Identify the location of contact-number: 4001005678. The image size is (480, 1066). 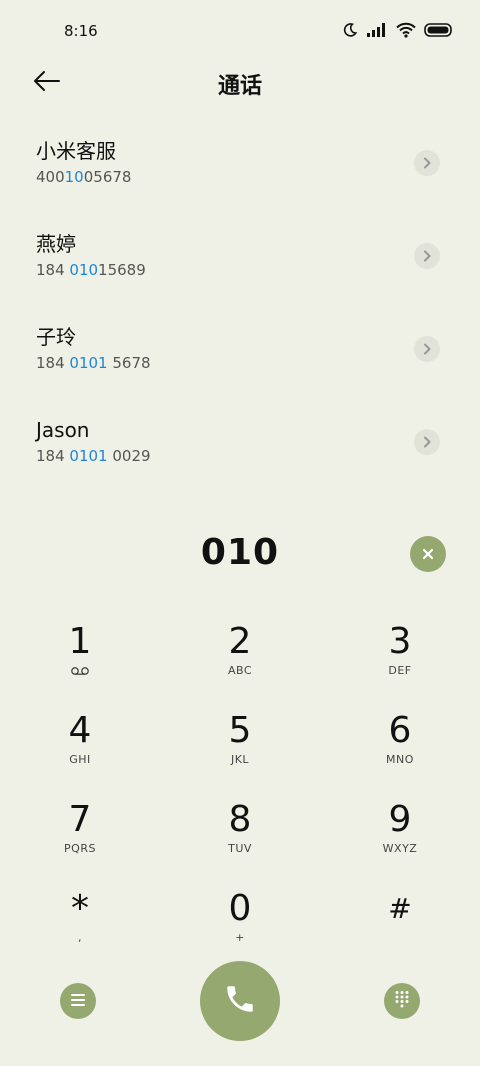
(84, 177).